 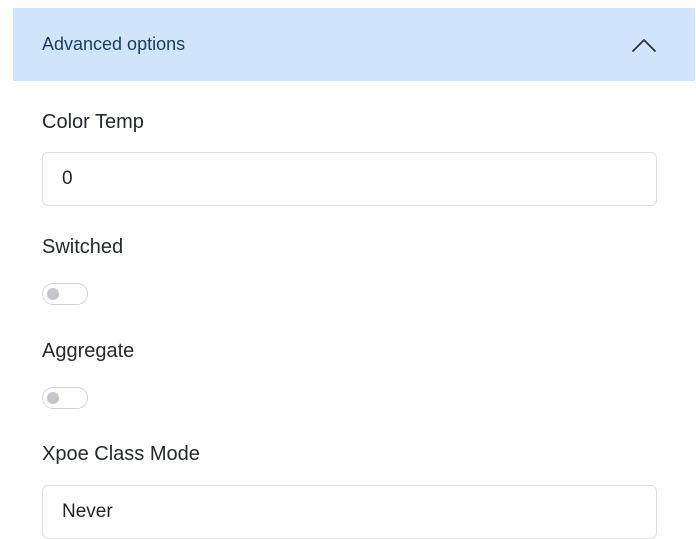 I want to click on chevron-up-icon, so click(x=644, y=45).